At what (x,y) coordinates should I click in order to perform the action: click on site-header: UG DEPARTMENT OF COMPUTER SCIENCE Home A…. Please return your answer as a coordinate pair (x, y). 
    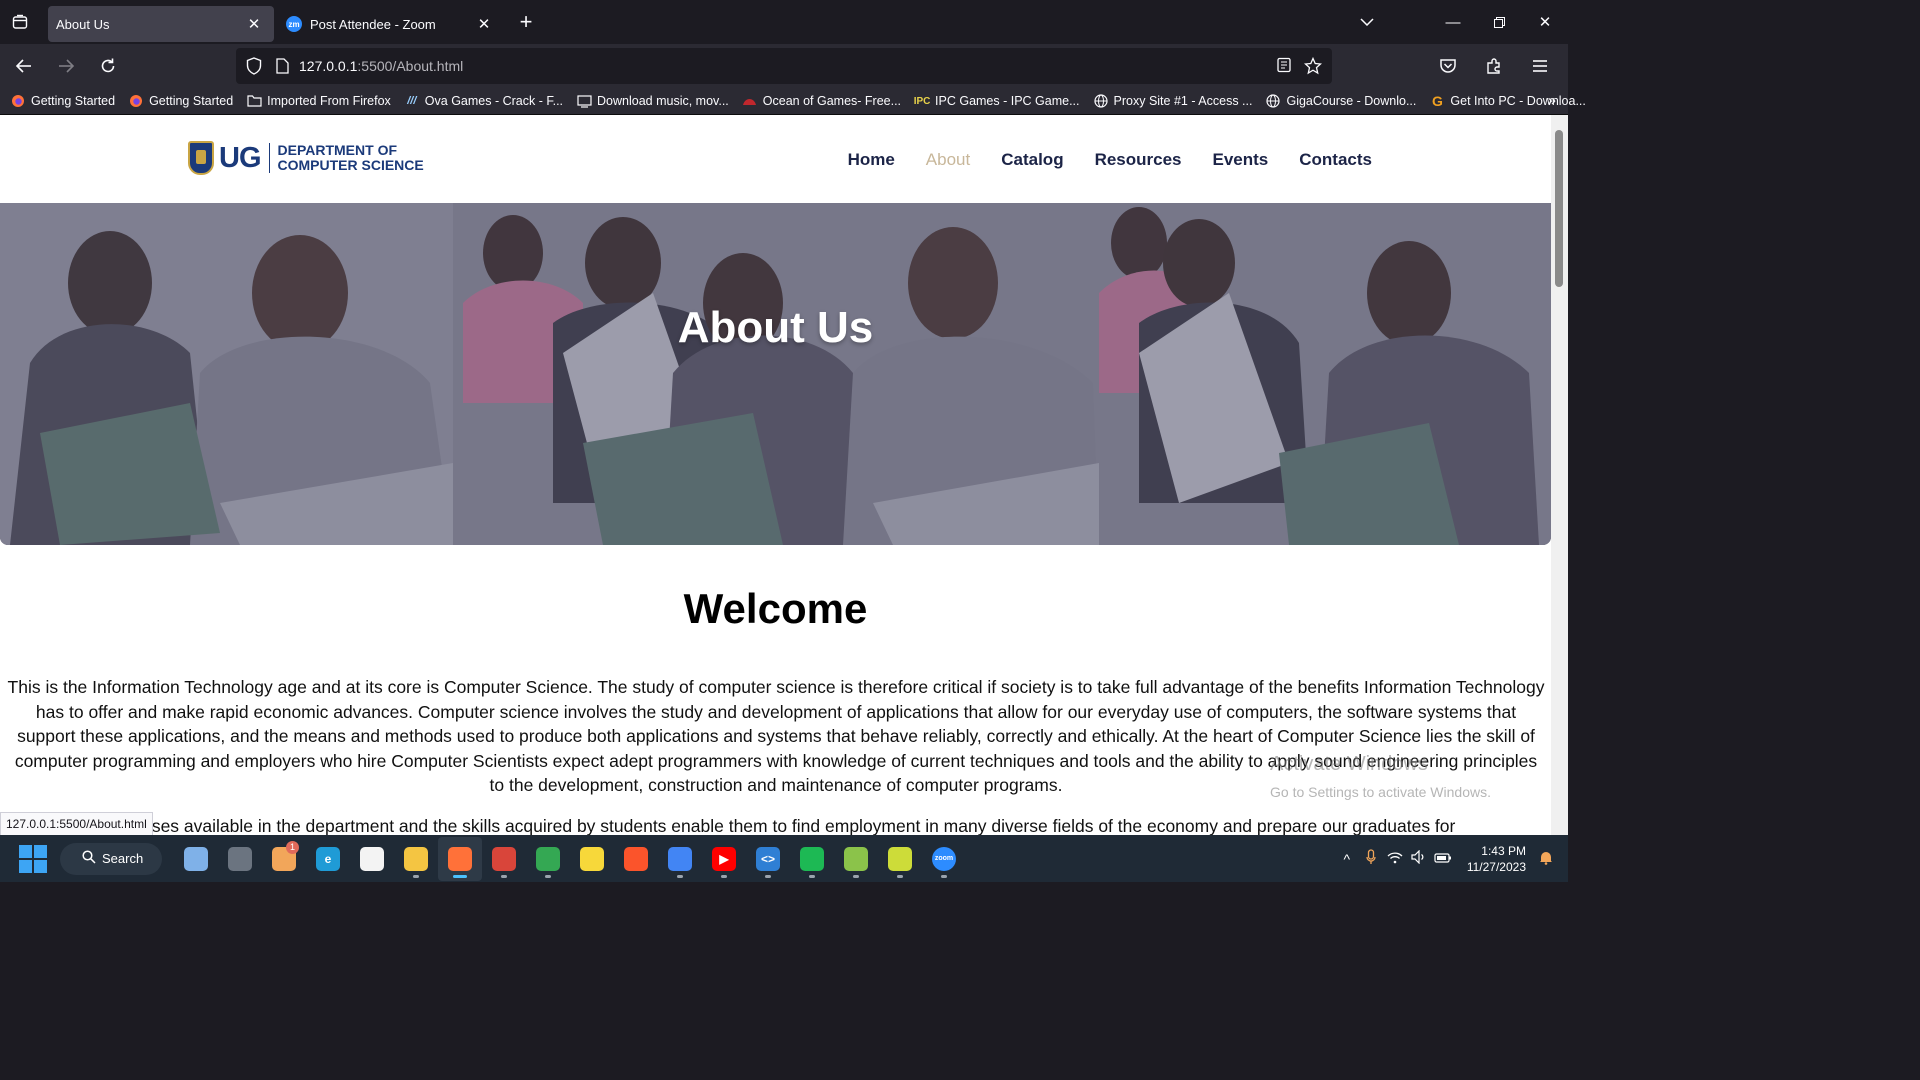
    Looking at the image, I should click on (775, 159).